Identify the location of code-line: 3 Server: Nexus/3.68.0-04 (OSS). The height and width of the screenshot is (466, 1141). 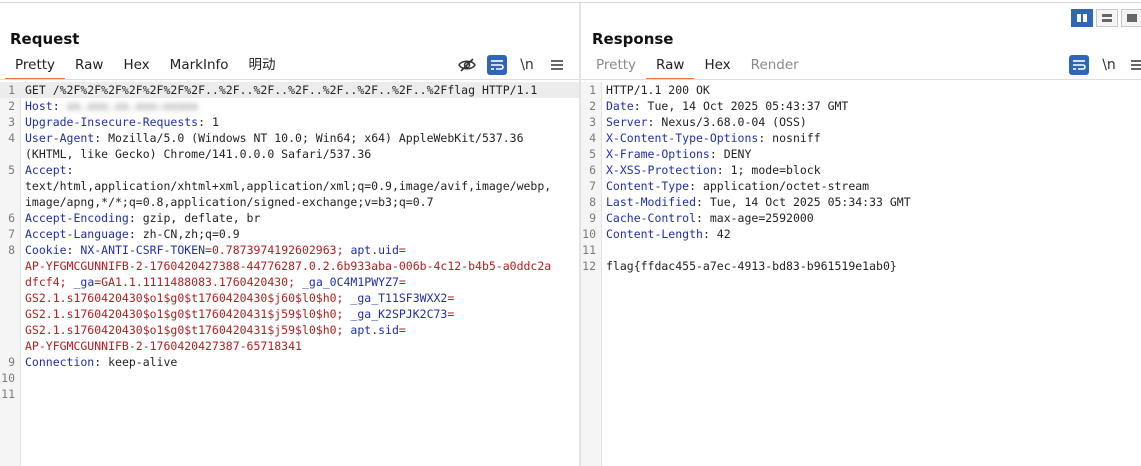
(861, 122).